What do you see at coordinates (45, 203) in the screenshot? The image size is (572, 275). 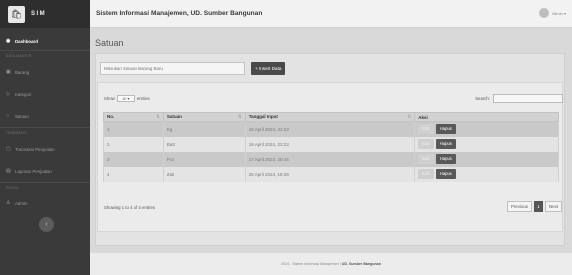 I see `sidebar-item-admin: ♙ Admin` at bounding box center [45, 203].